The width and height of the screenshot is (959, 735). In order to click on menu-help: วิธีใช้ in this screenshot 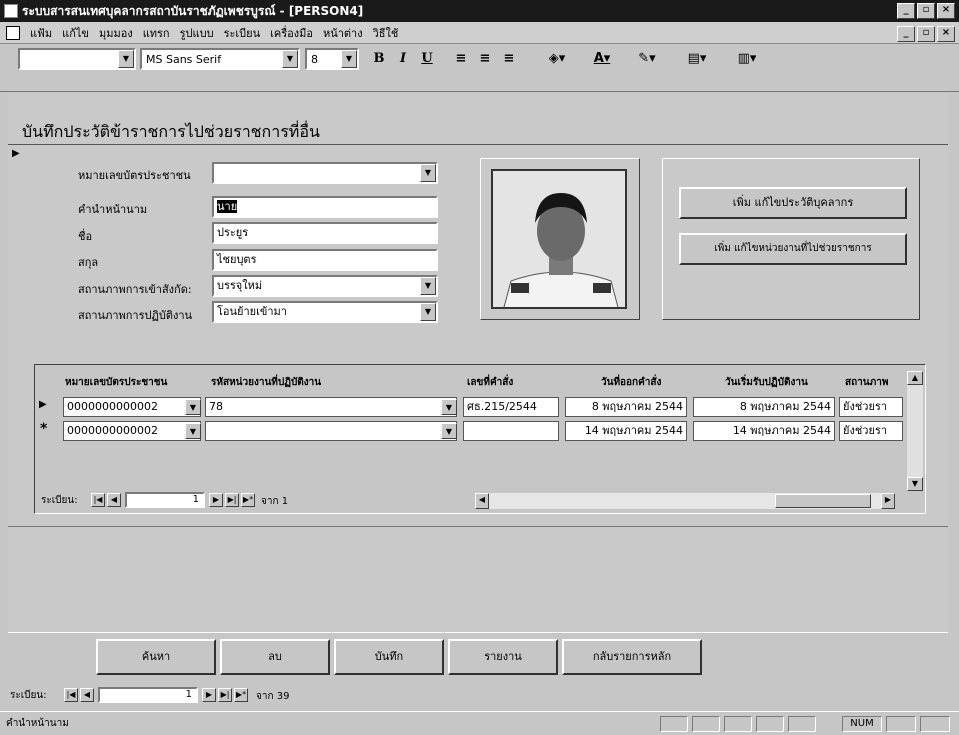, I will do `click(386, 33)`.